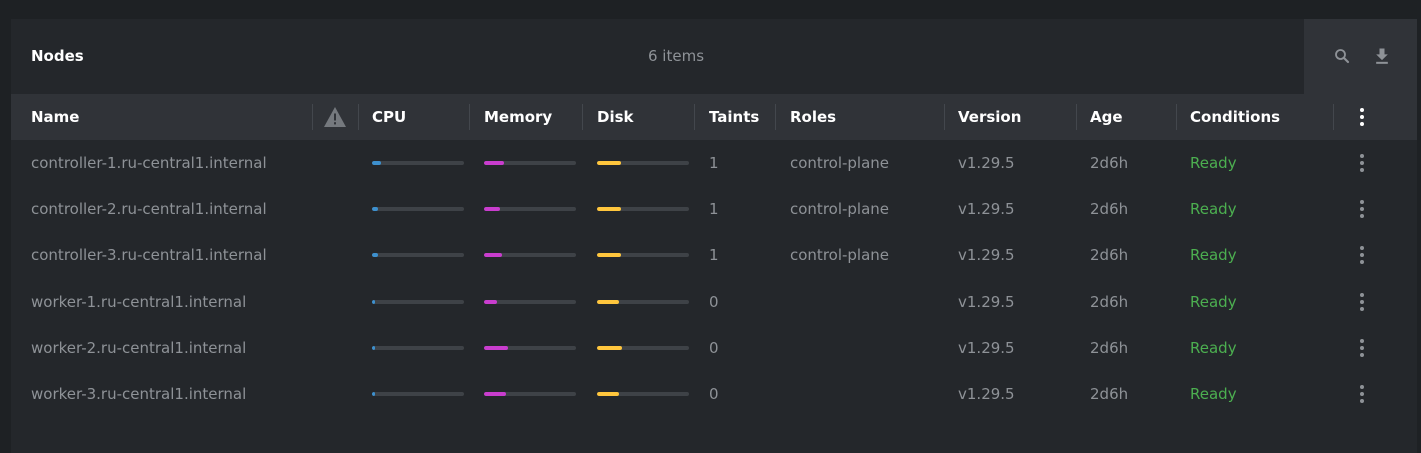 Image resolution: width=1421 pixels, height=453 pixels. I want to click on items-count: 6 items, so click(676, 56).